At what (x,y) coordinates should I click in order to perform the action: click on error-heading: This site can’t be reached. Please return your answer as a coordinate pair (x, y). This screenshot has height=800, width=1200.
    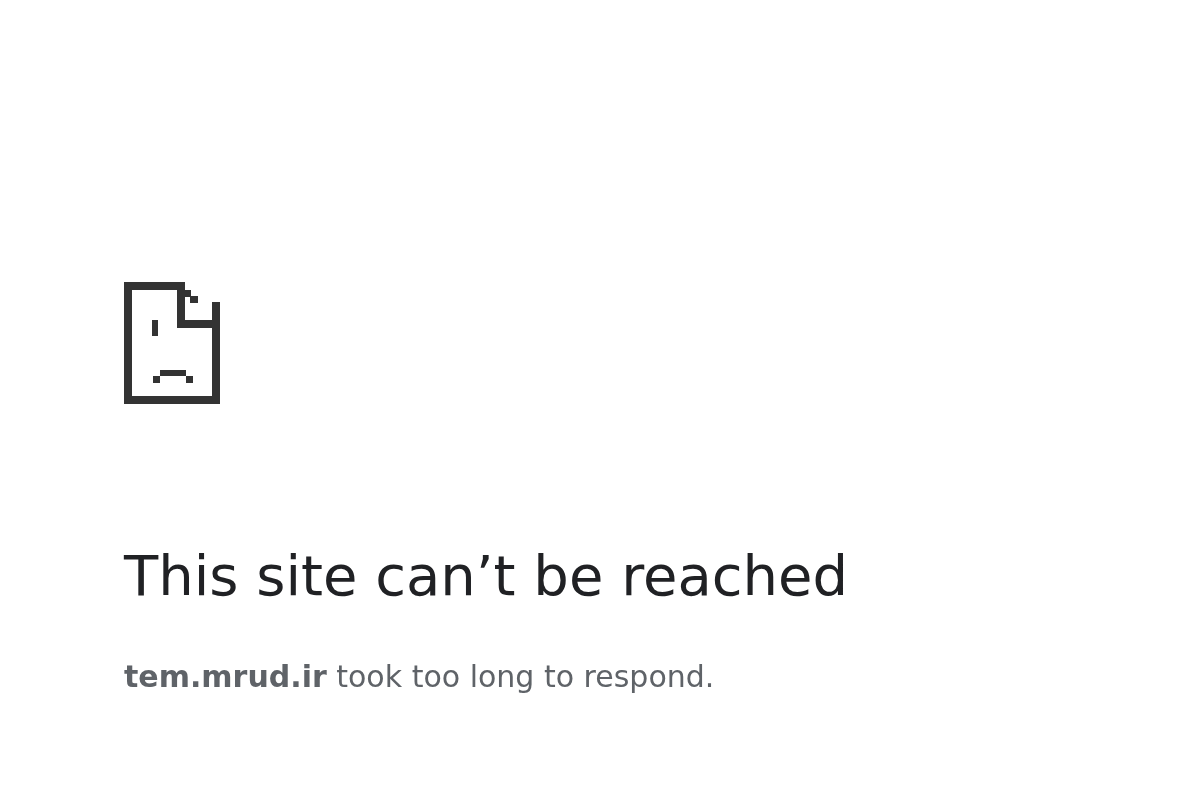
    Looking at the image, I should click on (486, 576).